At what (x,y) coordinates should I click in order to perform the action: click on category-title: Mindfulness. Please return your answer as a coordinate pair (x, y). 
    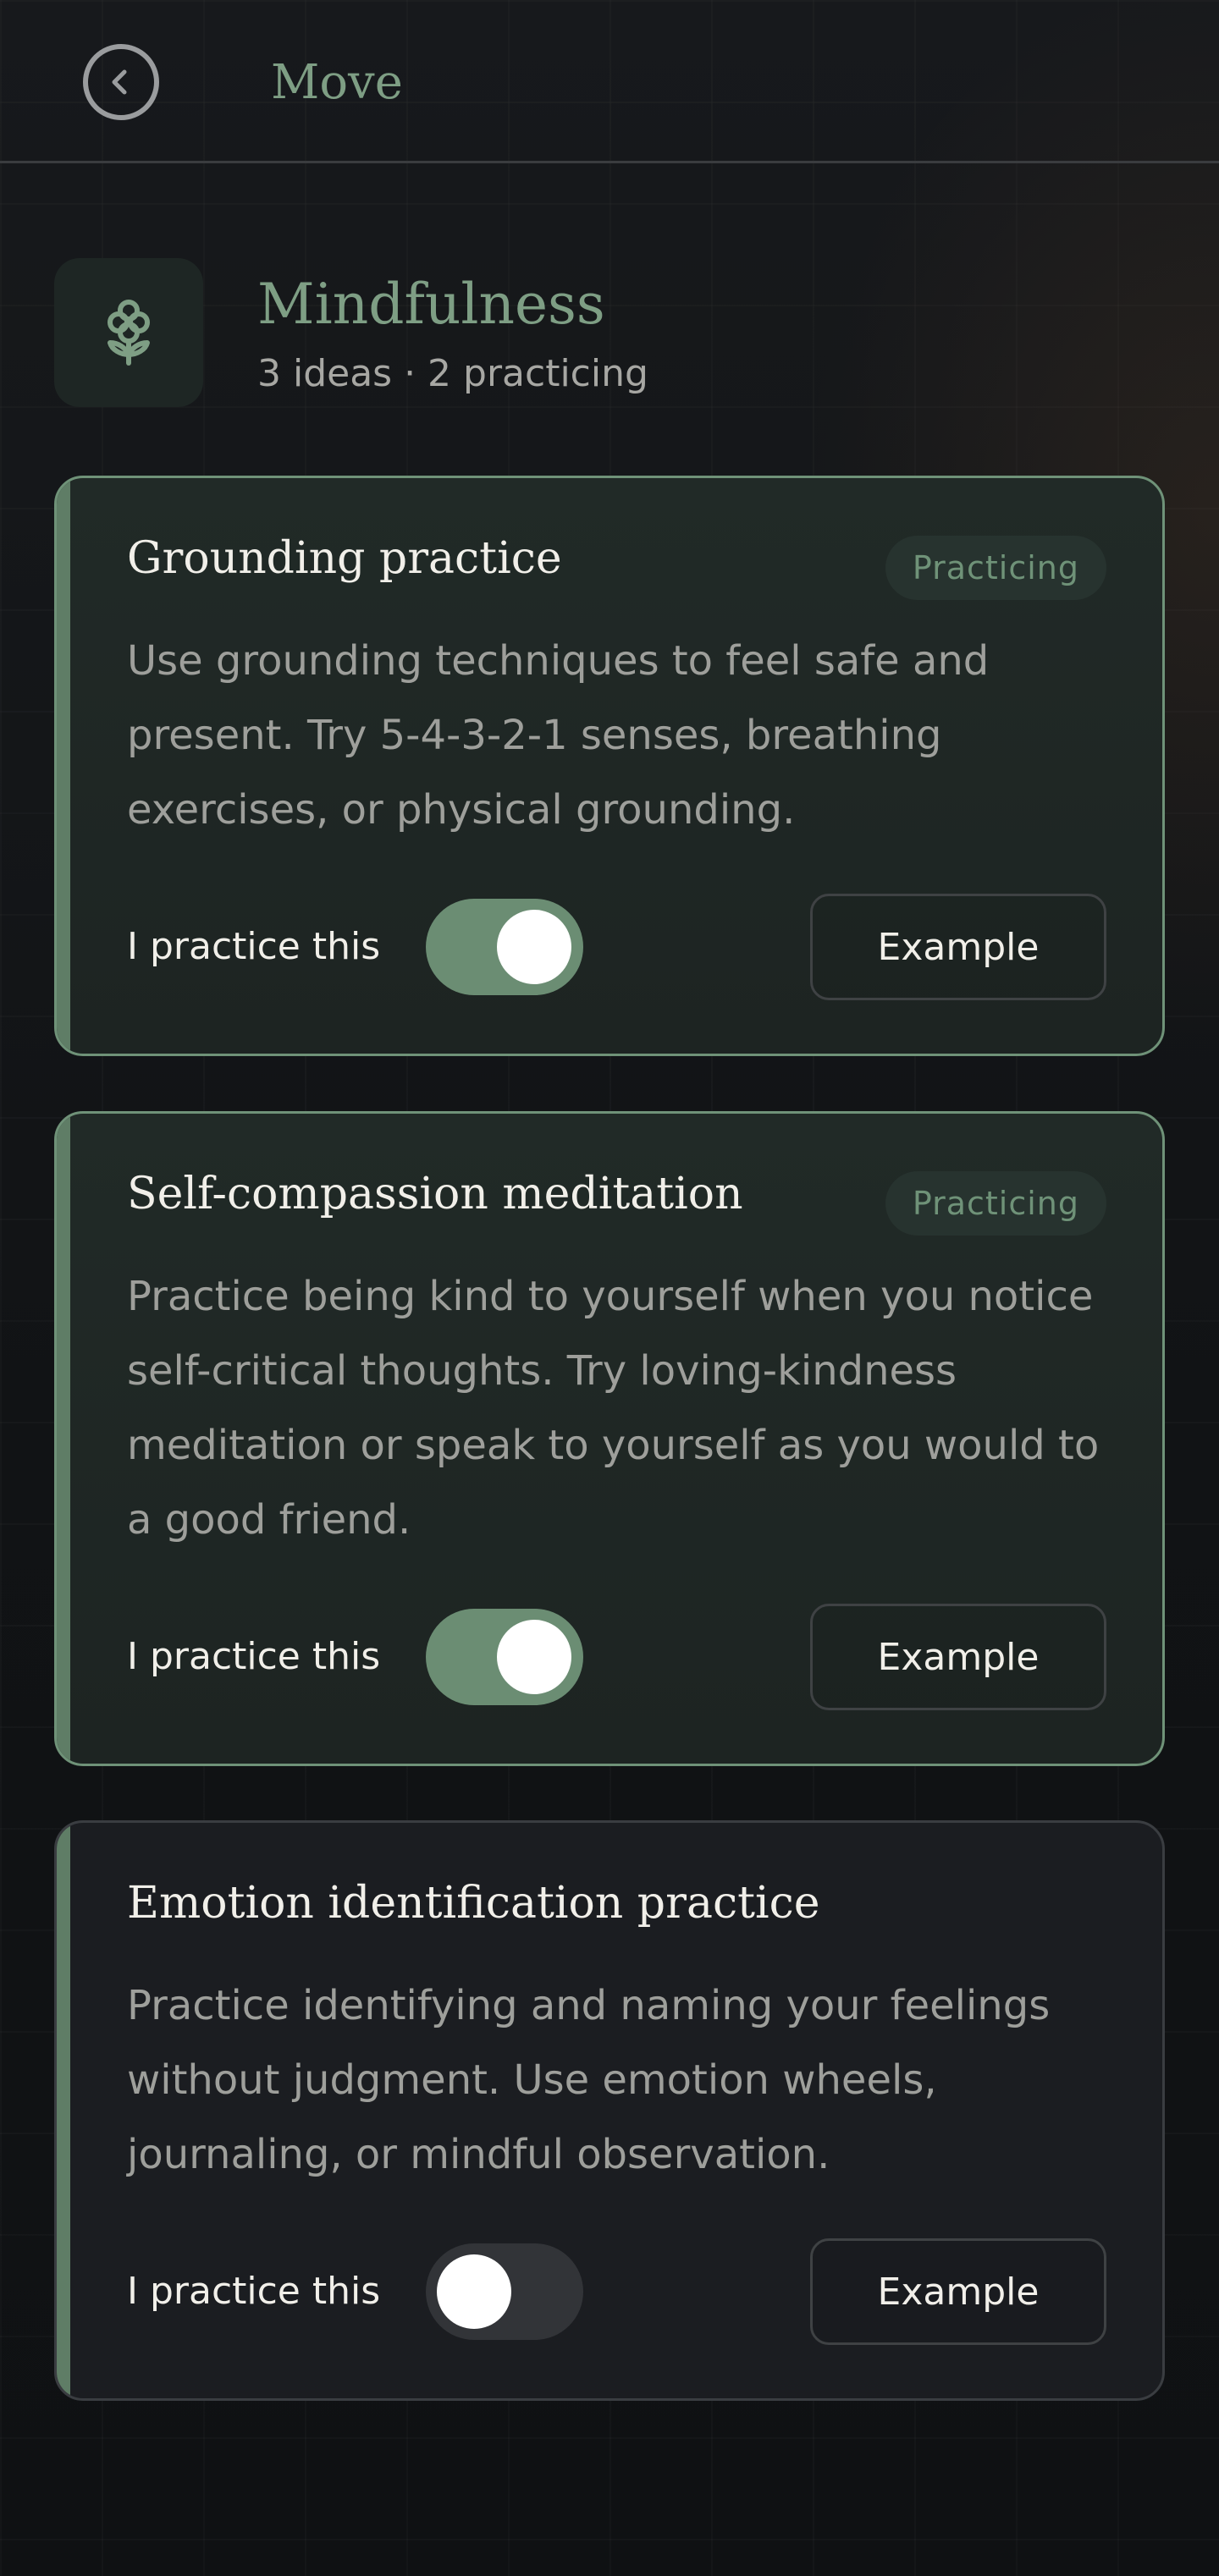
    Looking at the image, I should click on (431, 304).